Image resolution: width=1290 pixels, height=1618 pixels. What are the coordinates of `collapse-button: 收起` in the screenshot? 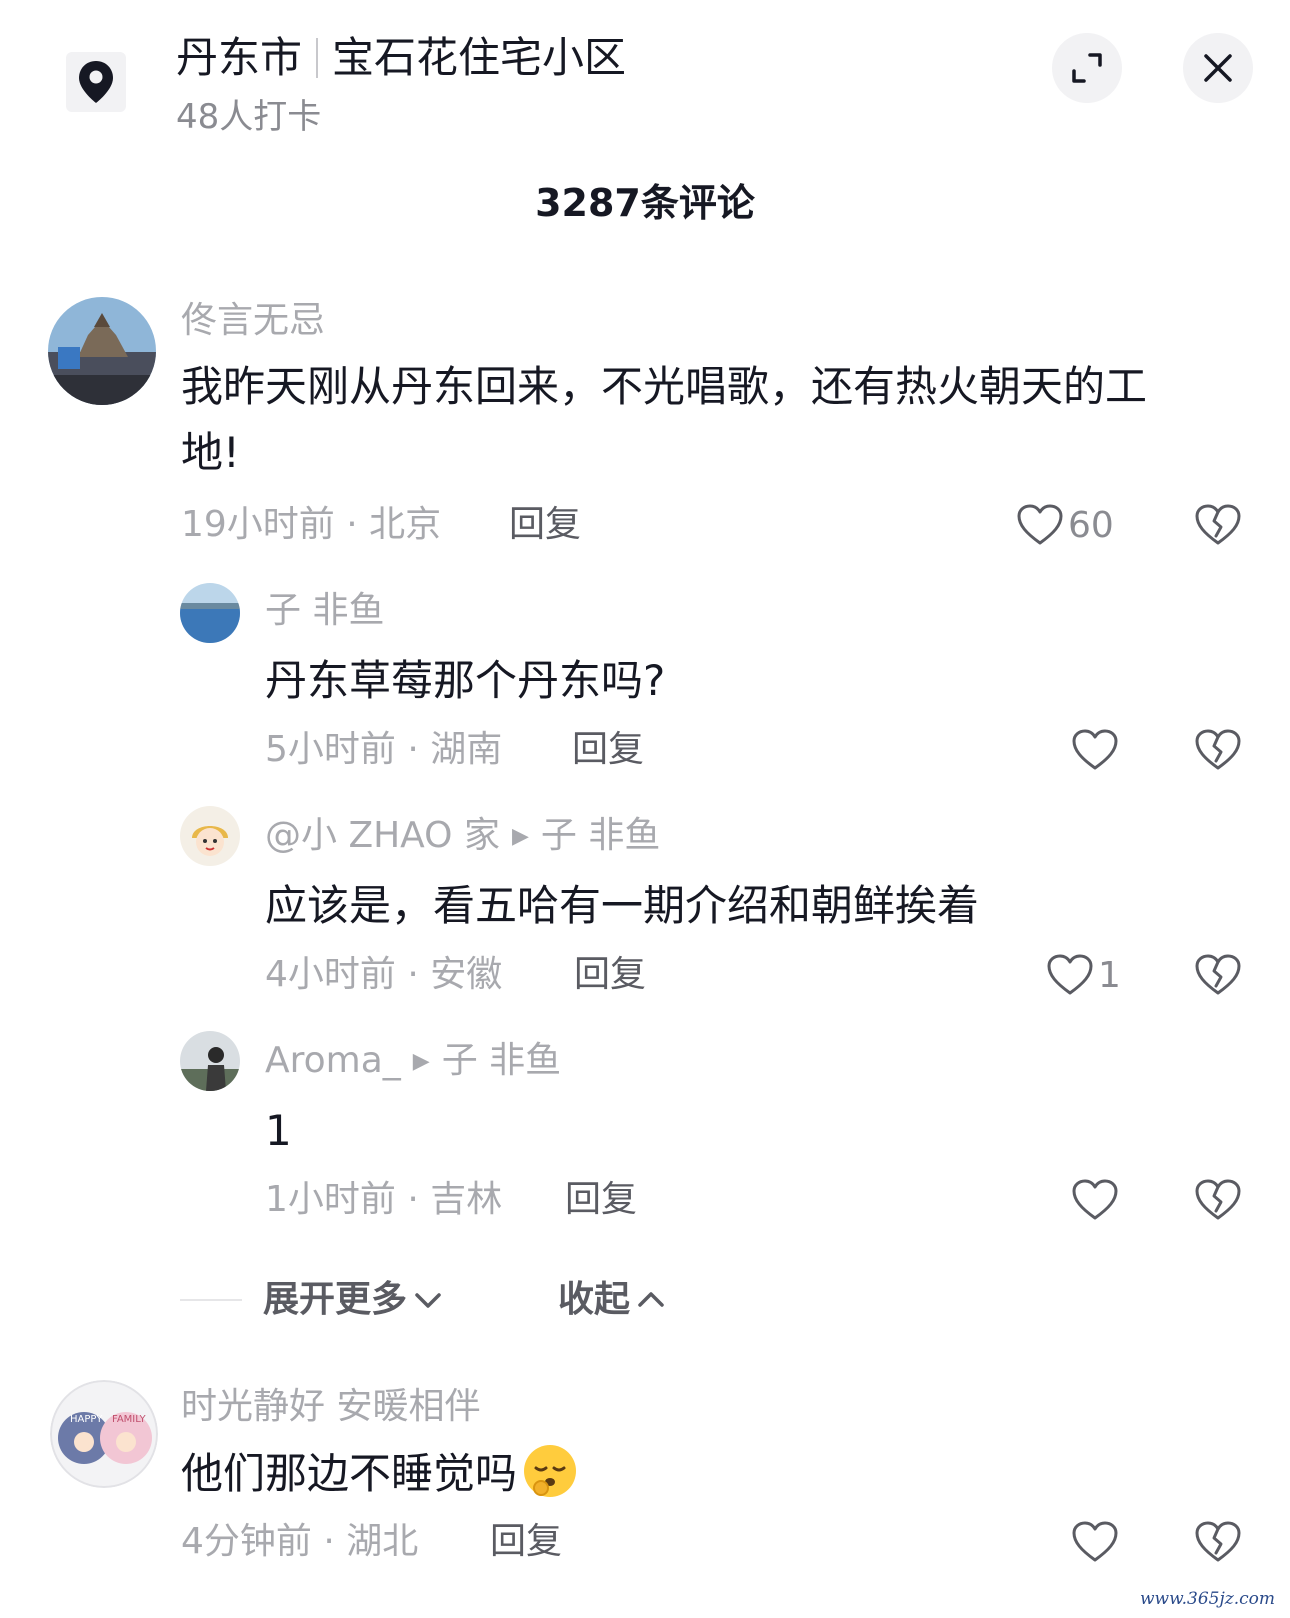 It's located at (613, 1300).